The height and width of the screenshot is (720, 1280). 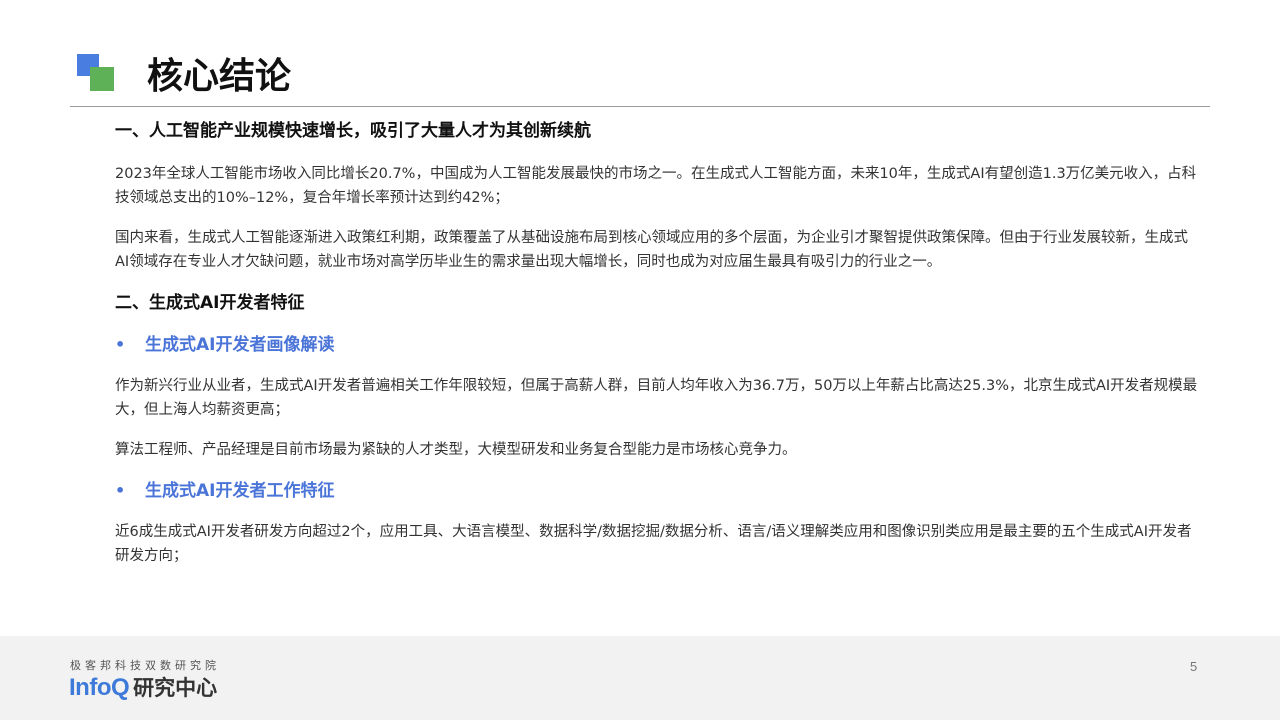 I want to click on subheading-label: 生成式AI开发者工作特征, so click(x=240, y=491).